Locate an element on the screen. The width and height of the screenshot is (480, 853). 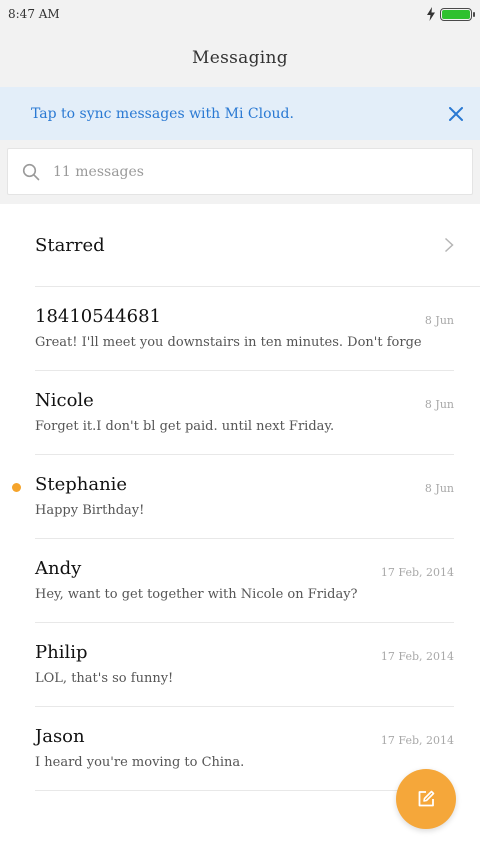
search-placeholder: 11 messages is located at coordinates (98, 171).